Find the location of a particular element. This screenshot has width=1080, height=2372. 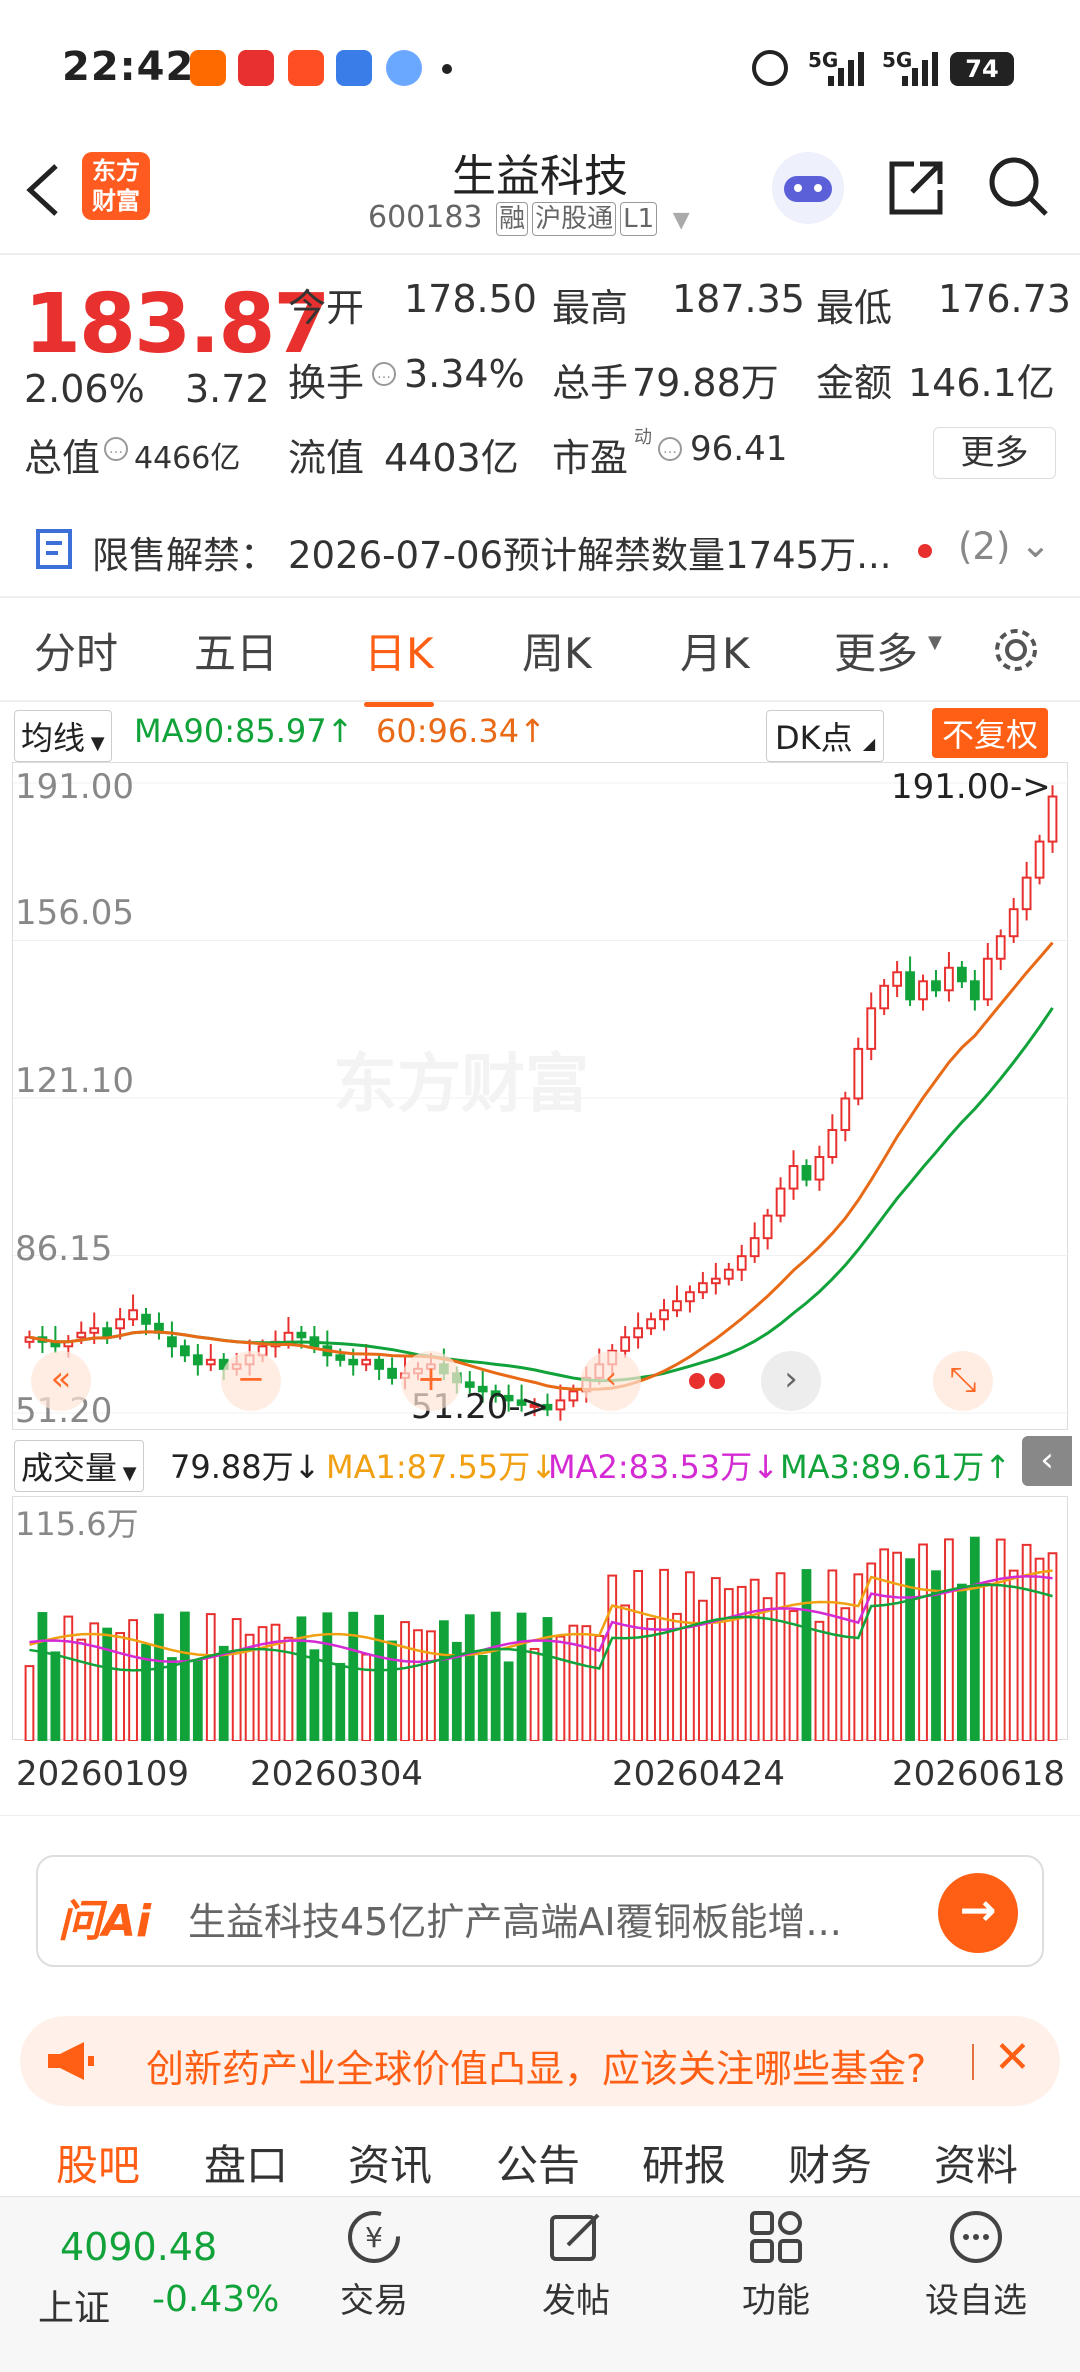

float-label: 流值 is located at coordinates (326, 458).